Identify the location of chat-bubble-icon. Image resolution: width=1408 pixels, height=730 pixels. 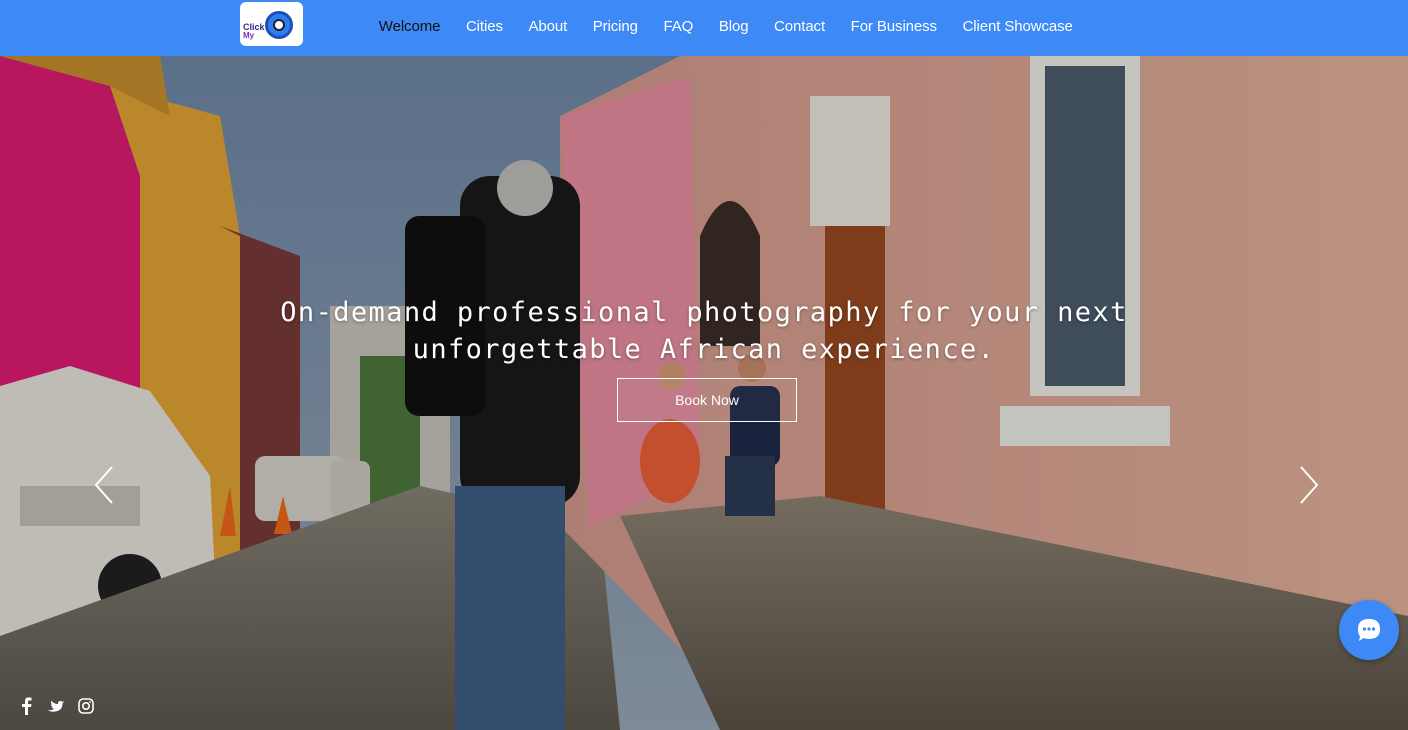
(1369, 630).